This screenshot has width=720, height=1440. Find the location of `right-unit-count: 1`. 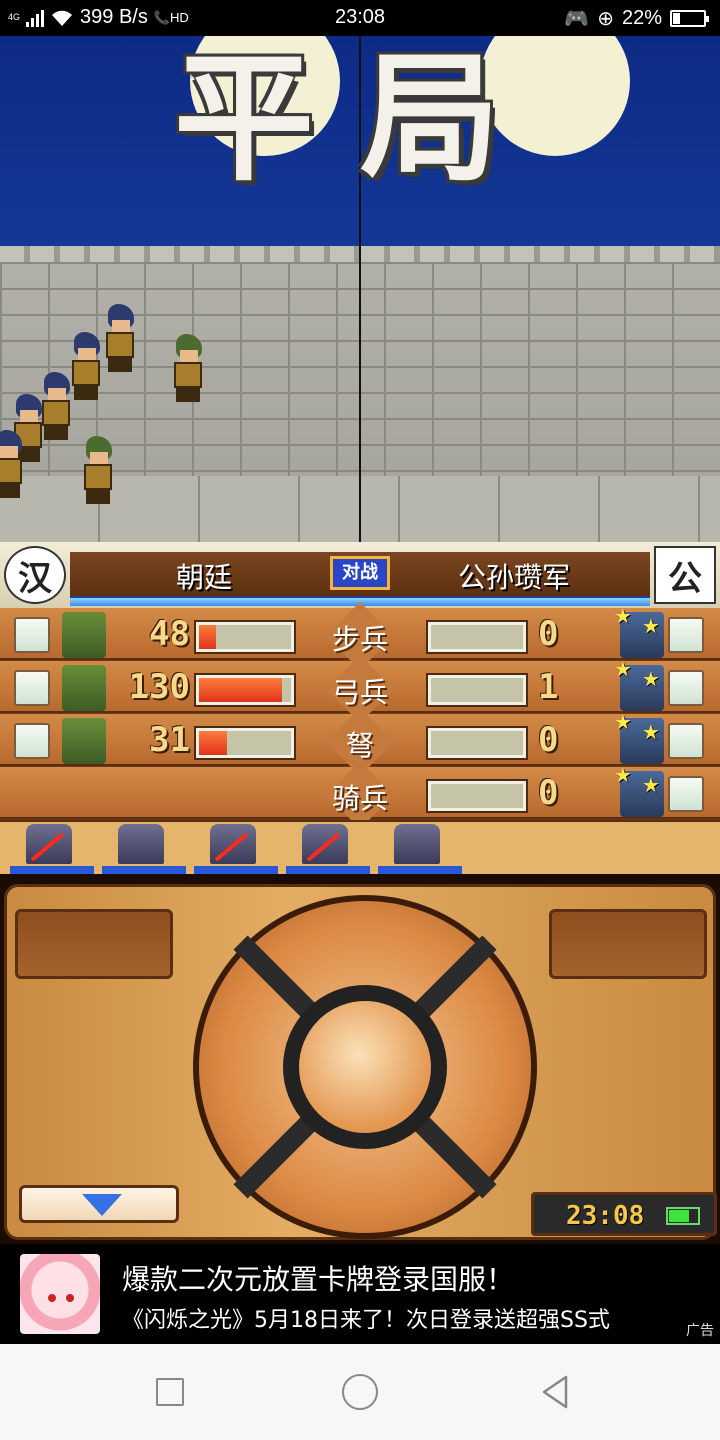

right-unit-count: 1 is located at coordinates (548, 687).